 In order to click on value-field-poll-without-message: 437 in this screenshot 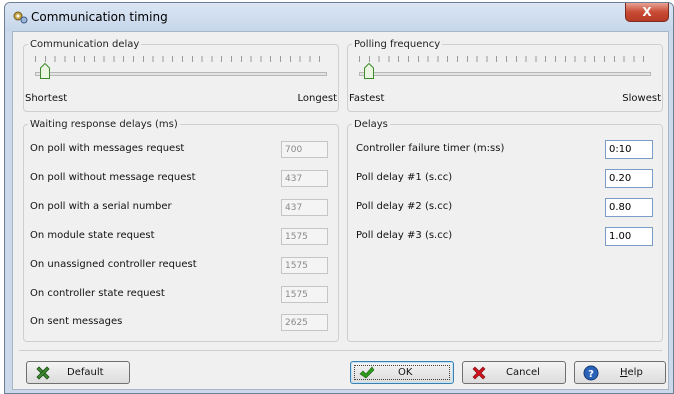, I will do `click(304, 178)`.